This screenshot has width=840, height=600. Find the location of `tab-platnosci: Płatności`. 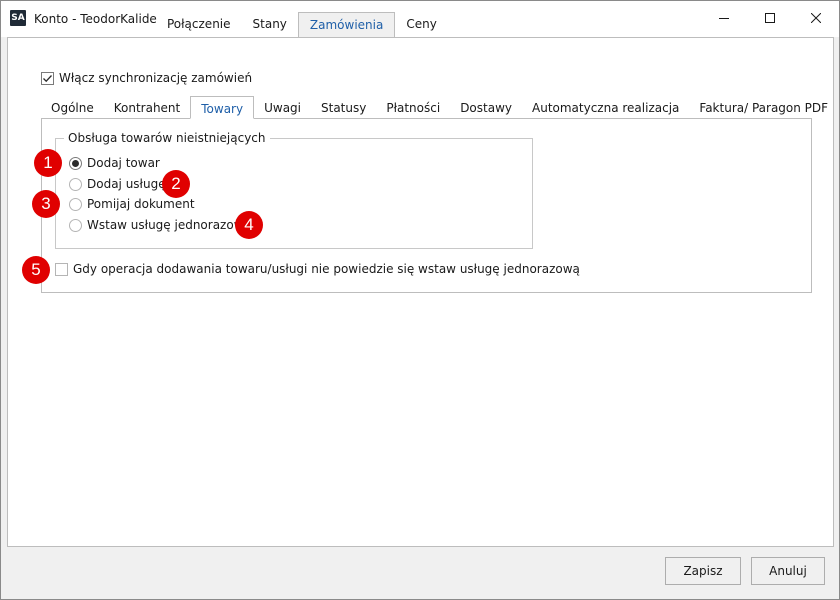

tab-platnosci: Płatności is located at coordinates (413, 107).